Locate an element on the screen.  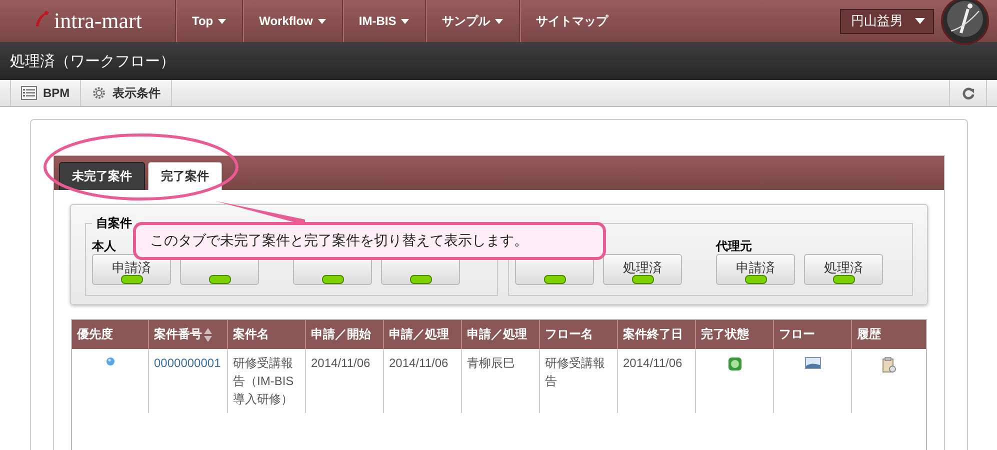
page-title: 処理済（ワークフロー） is located at coordinates (92, 61).